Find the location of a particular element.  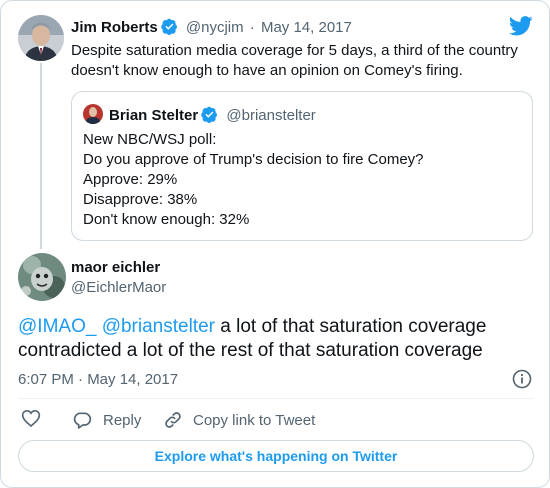

quoted-tweet-header: Brian Stelter @brianstelter is located at coordinates (212, 116).